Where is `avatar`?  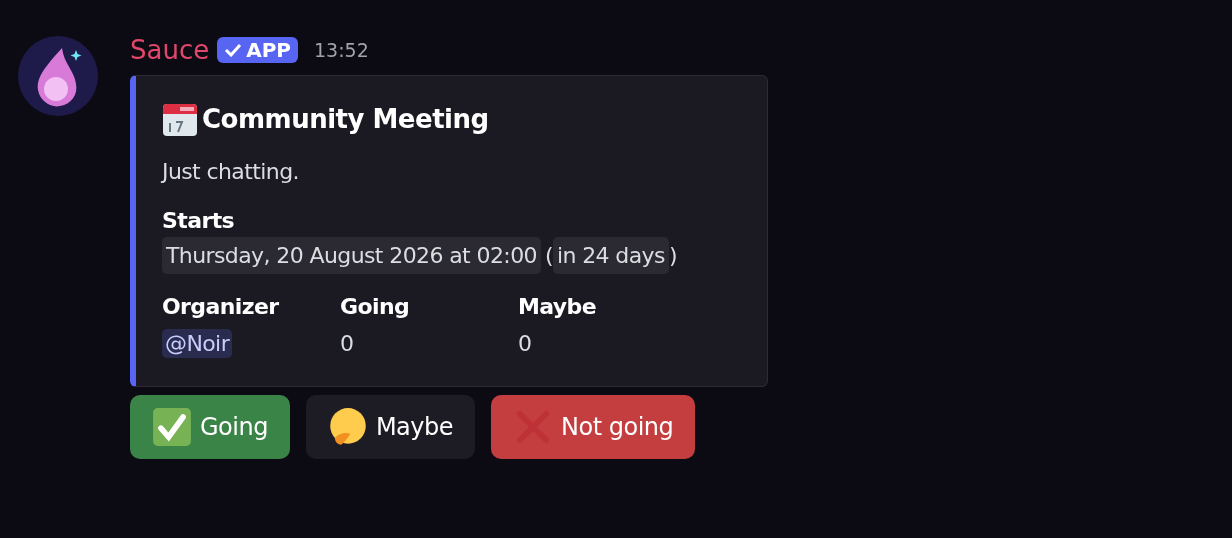
avatar is located at coordinates (58, 76).